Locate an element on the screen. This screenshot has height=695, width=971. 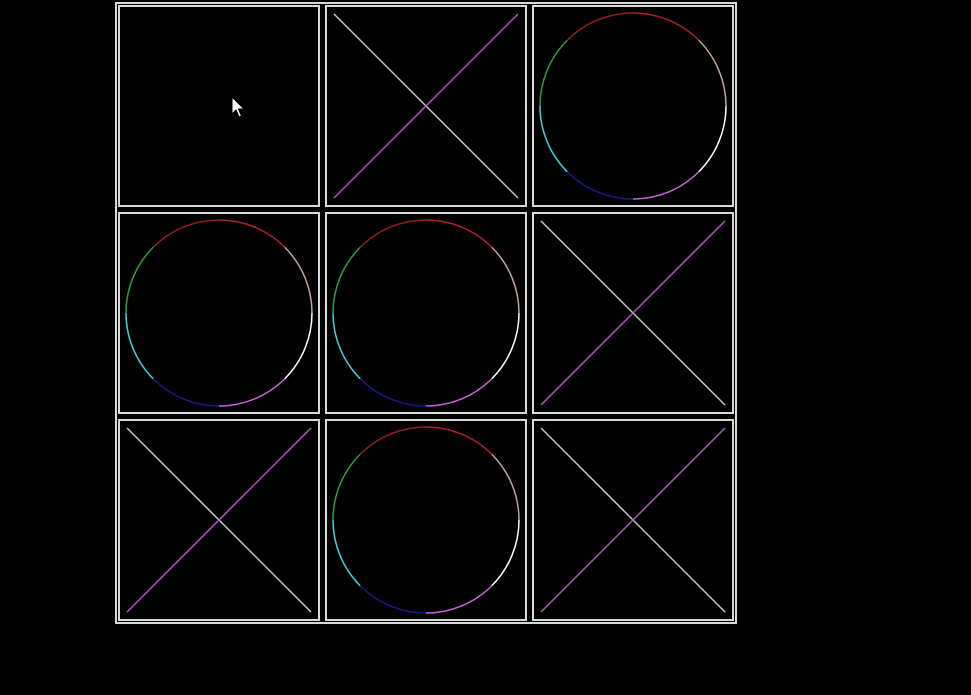
empty-cell-mark is located at coordinates (219, 106).